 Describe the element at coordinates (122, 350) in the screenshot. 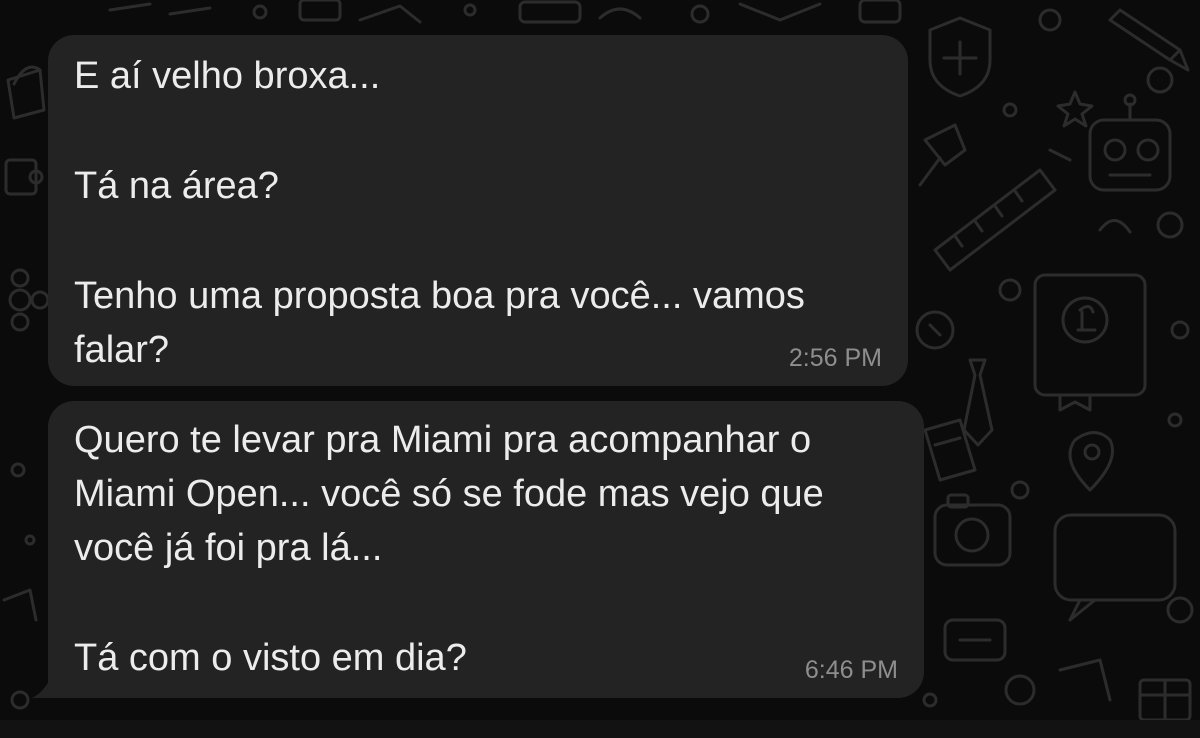

I see `message-text-line: falar?` at that location.